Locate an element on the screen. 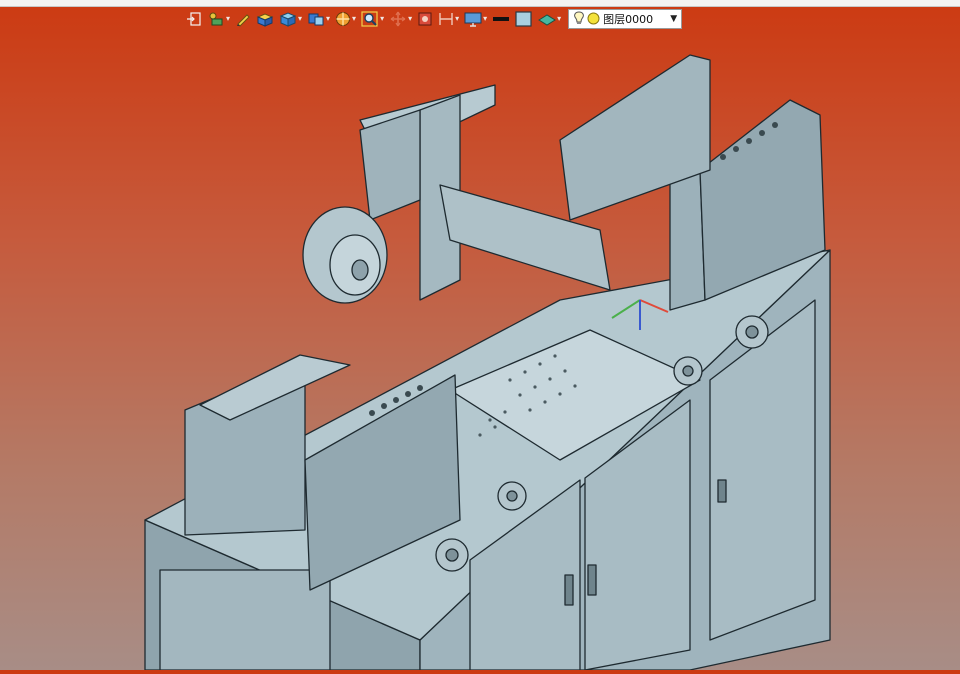  frame-caret: ▾ is located at coordinates (457, 19).